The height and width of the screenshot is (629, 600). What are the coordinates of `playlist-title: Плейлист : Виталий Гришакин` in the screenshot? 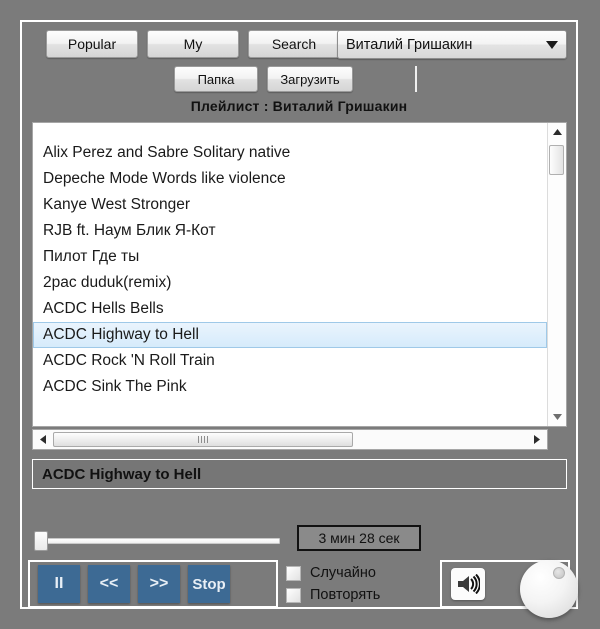 It's located at (299, 106).